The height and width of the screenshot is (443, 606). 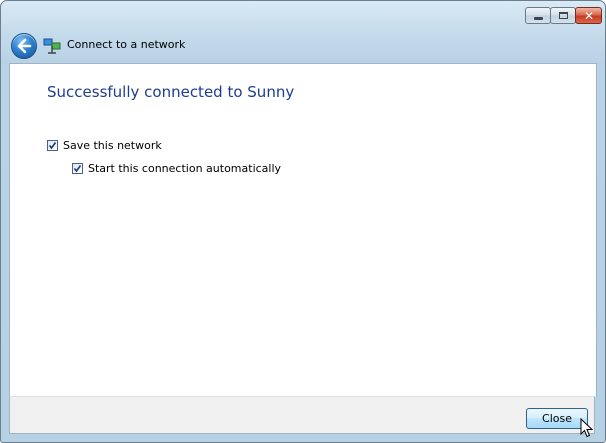 What do you see at coordinates (302, 415) in the screenshot?
I see `button-footer: Close` at bounding box center [302, 415].